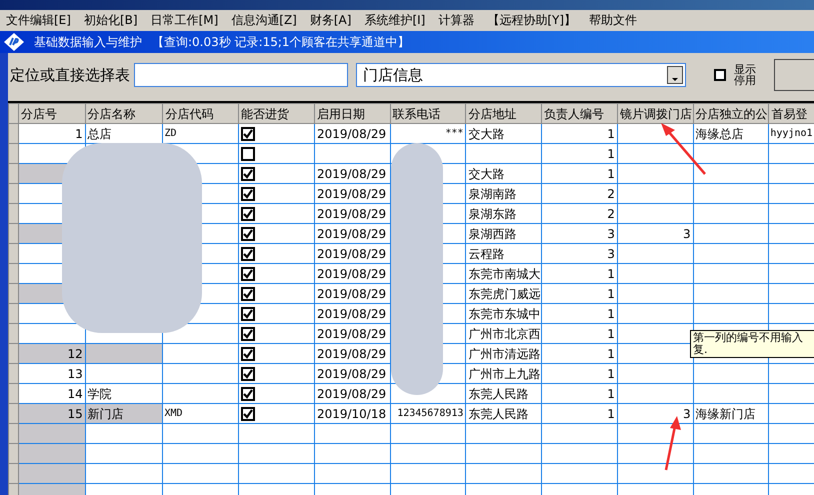 The width and height of the screenshot is (814, 495). What do you see at coordinates (241, 75) in the screenshot?
I see `locate-input-field` at bounding box center [241, 75].